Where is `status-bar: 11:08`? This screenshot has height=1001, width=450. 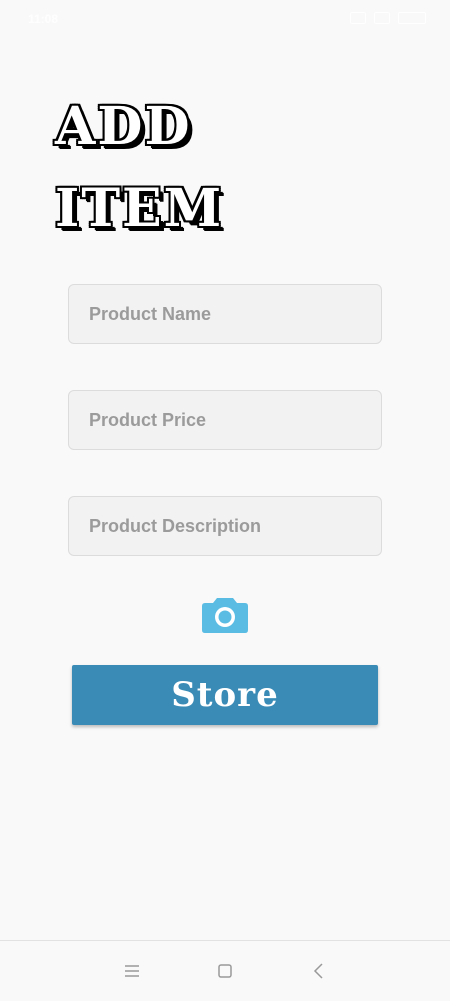 status-bar: 11:08 is located at coordinates (225, 20).